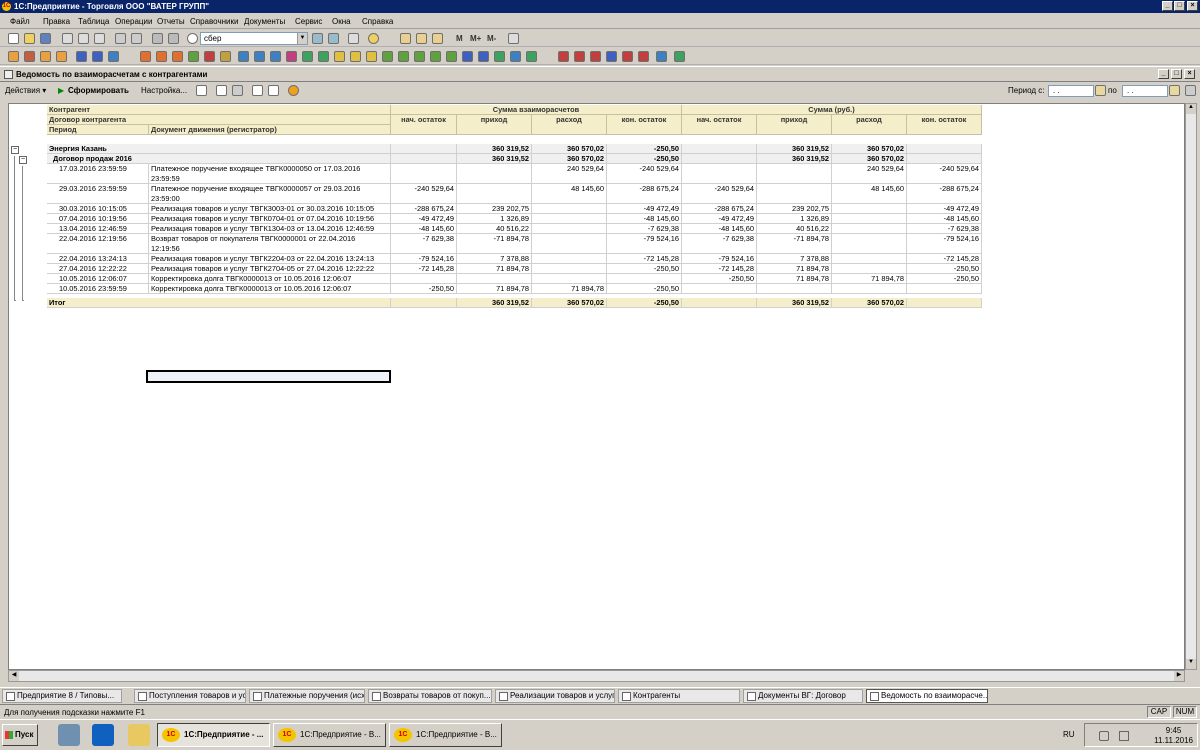 The image size is (1200, 750). Describe the element at coordinates (98, 269) in the screenshot. I see `row-period: 27.04.2016 12:22:22` at that location.